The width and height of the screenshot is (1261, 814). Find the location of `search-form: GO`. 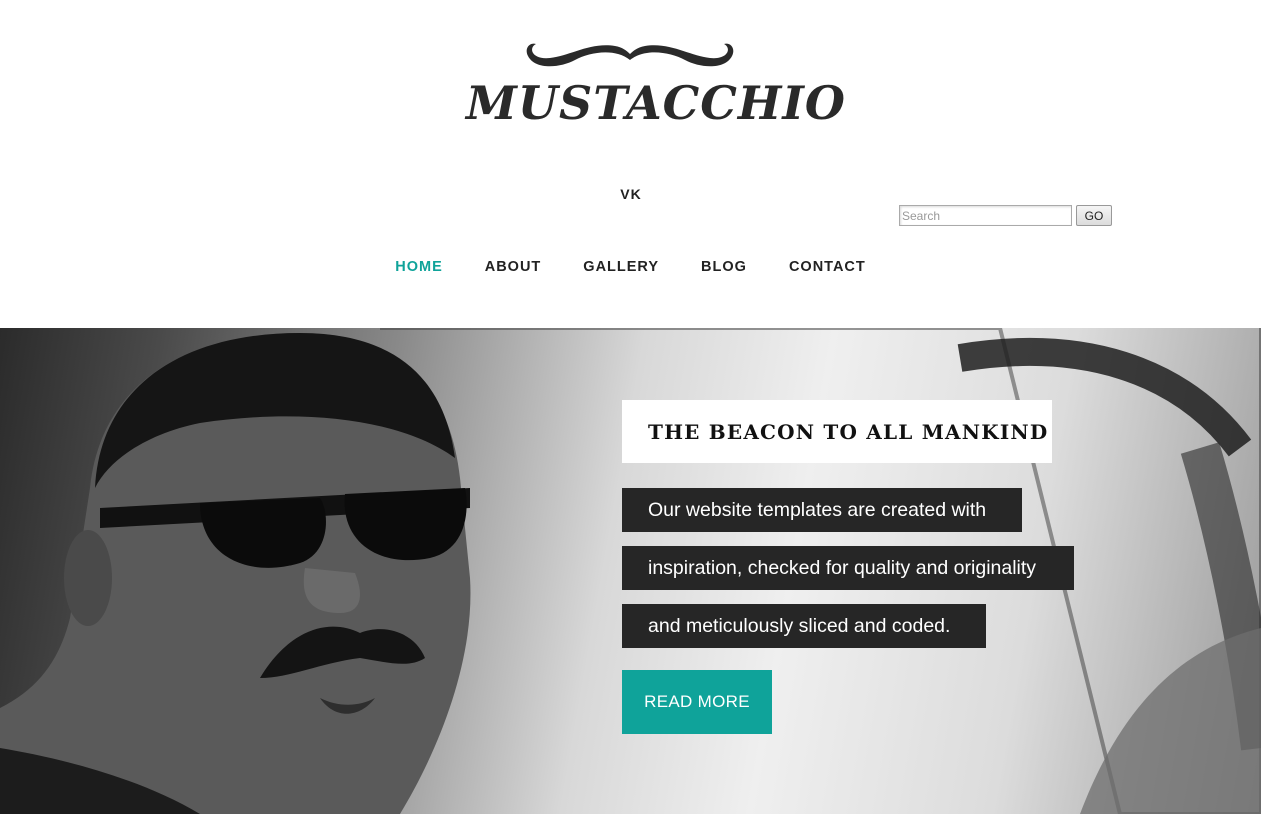

search-form: GO is located at coordinates (1005, 215).